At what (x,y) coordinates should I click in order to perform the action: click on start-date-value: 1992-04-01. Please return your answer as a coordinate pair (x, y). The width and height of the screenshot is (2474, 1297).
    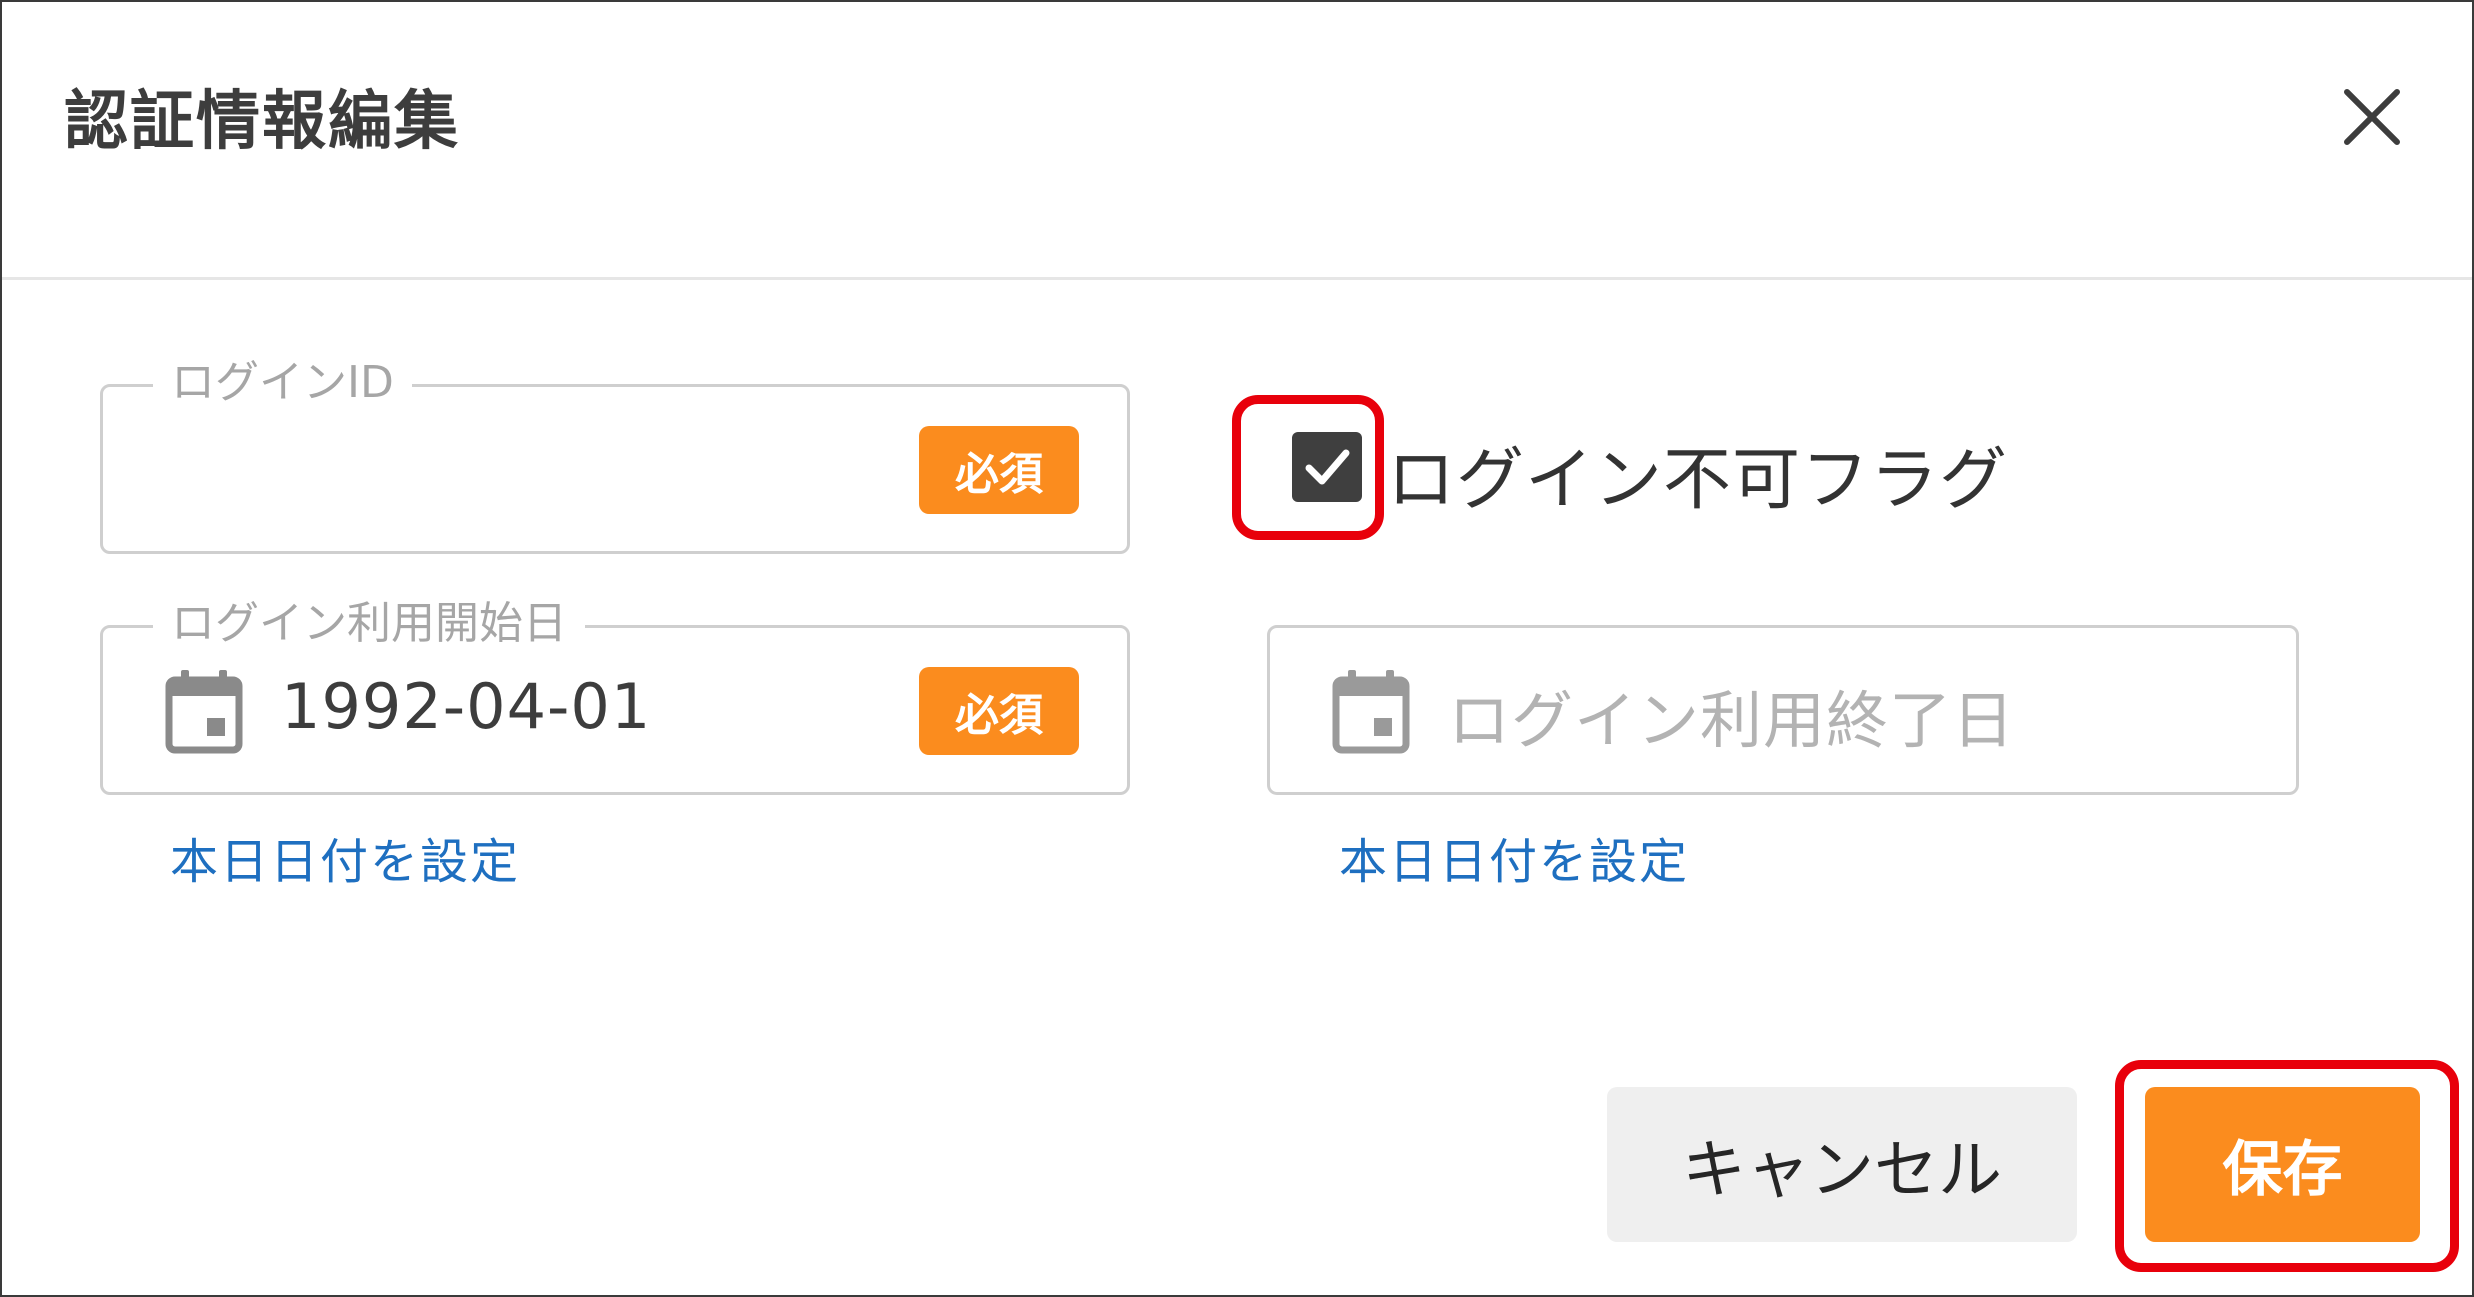
    Looking at the image, I should click on (466, 706).